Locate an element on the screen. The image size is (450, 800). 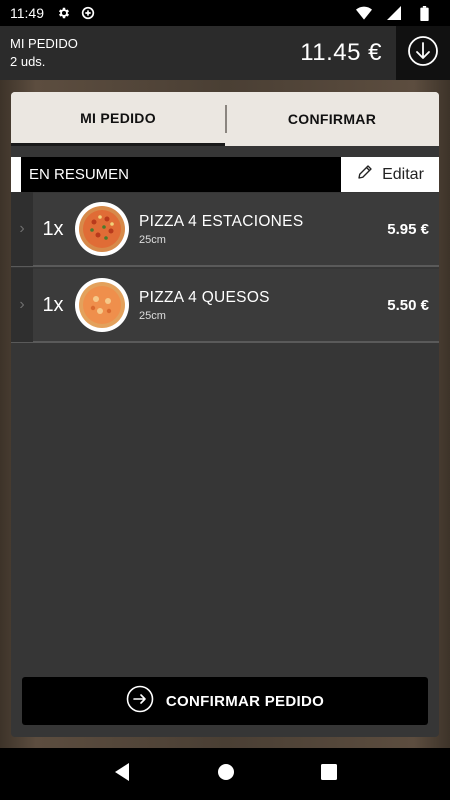
item-info: PIZZA 4 QUESOS 25cm is located at coordinates (263, 305).